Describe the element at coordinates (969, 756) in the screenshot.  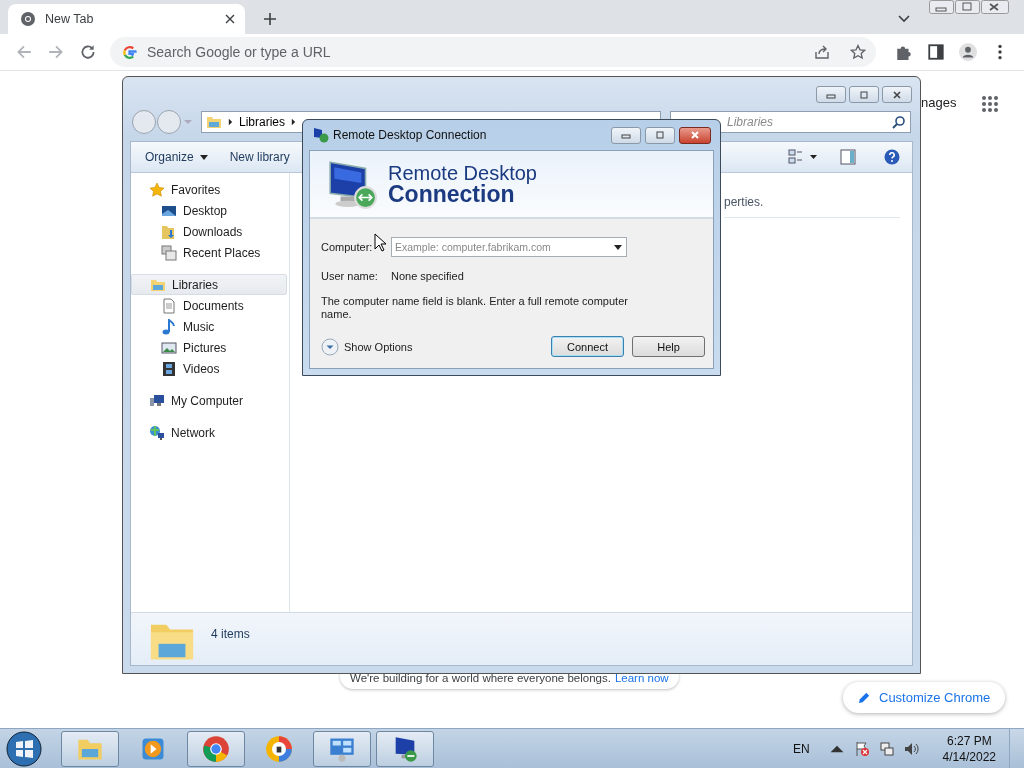
I see `date-text: 4/14/2022` at that location.